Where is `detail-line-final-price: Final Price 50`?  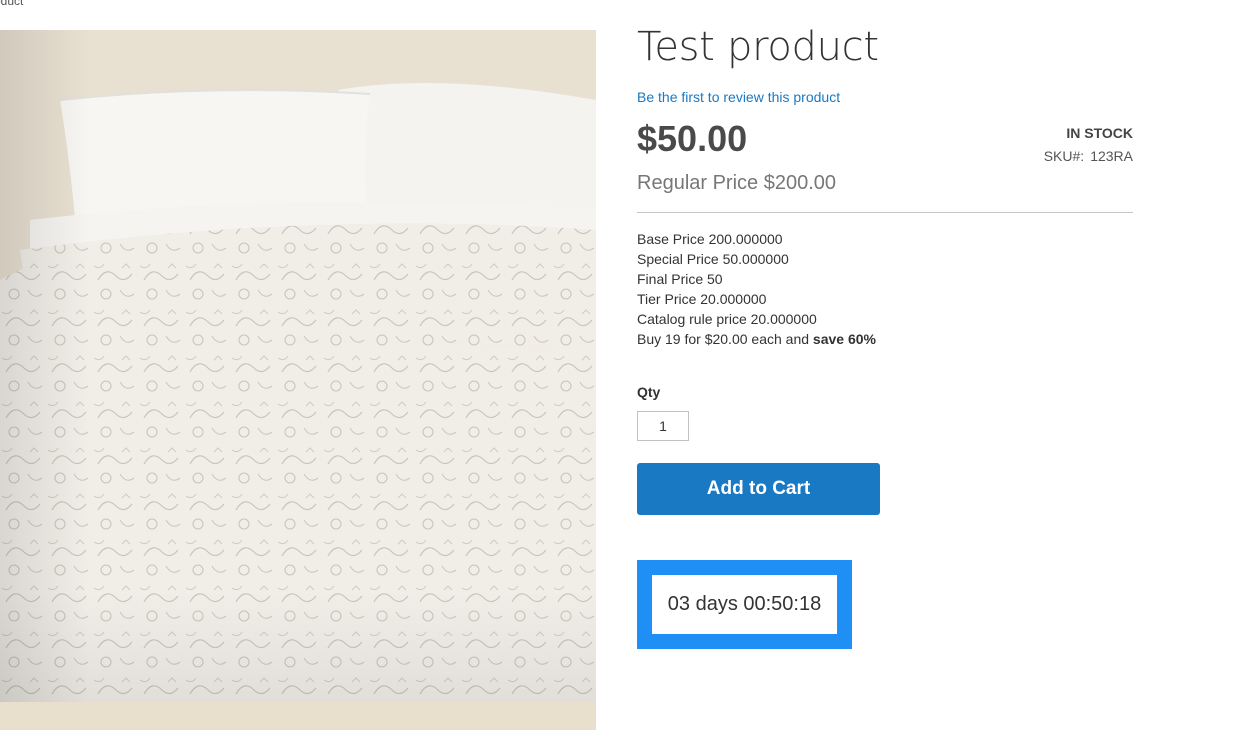 detail-line-final-price: Final Price 50 is located at coordinates (680, 279).